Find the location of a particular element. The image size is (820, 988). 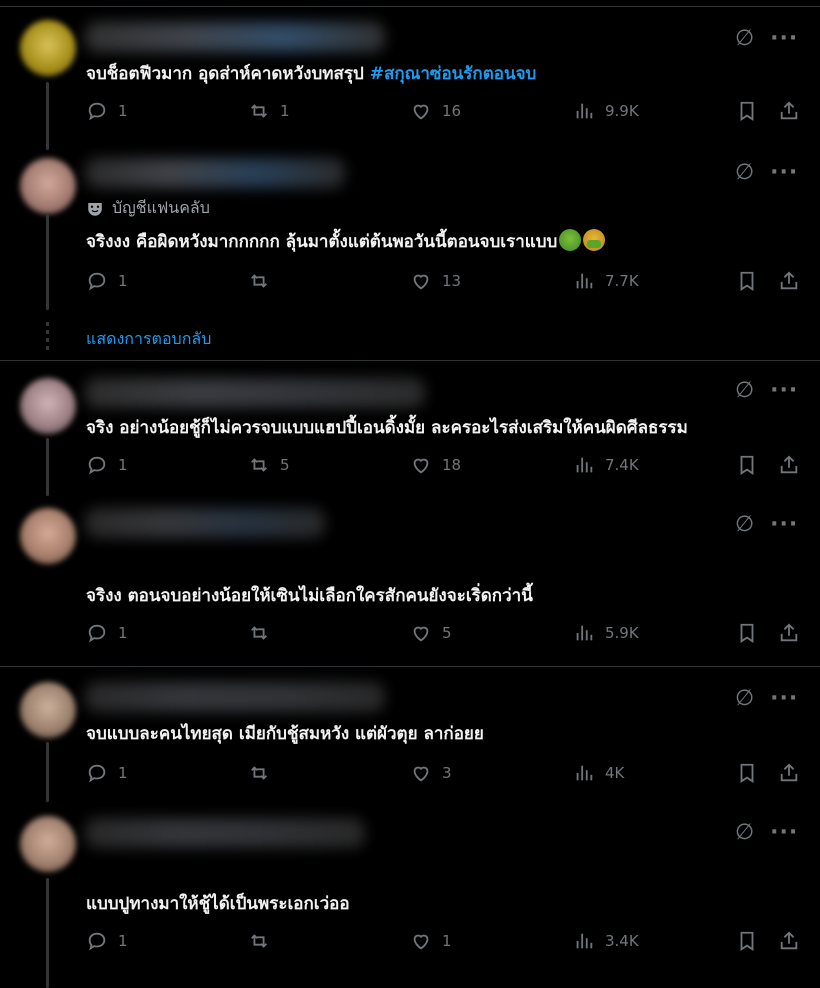

views-button: 4K is located at coordinates (598, 773).